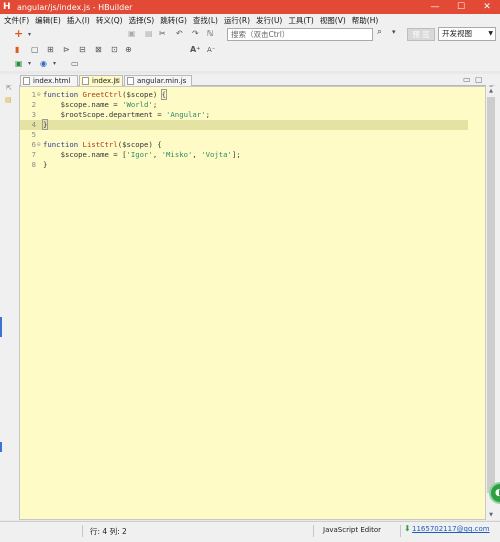  Describe the element at coordinates (379, 32) in the screenshot. I see `search-icon: ⌕` at that location.